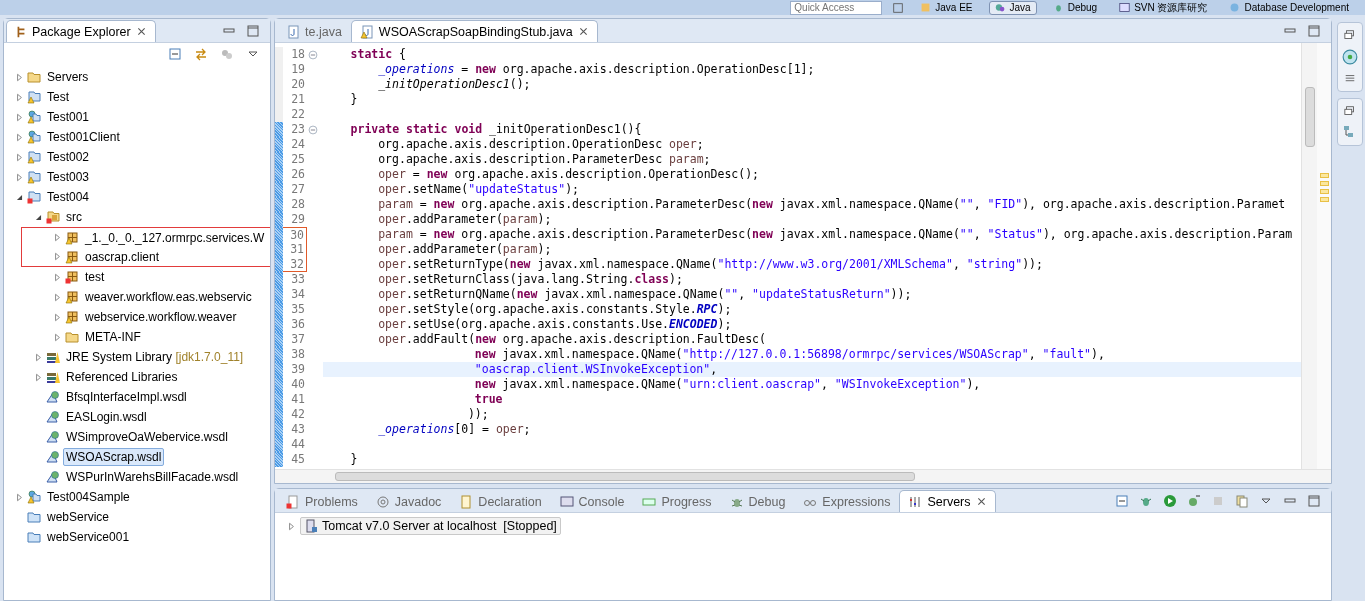 Image resolution: width=1365 pixels, height=601 pixels. Describe the element at coordinates (298, 459) in the screenshot. I see `line-number: 45` at that location.